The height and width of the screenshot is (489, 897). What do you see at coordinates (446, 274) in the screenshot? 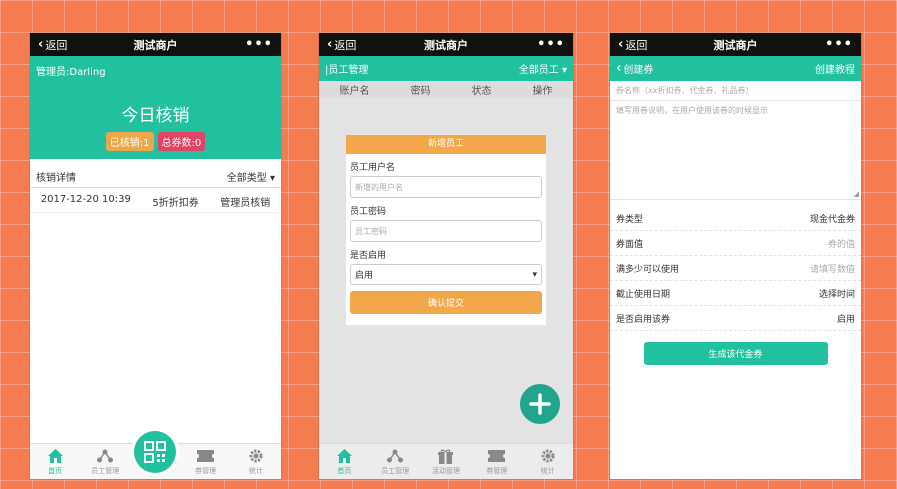
I see `enabled-select: 启用 ▾` at bounding box center [446, 274].